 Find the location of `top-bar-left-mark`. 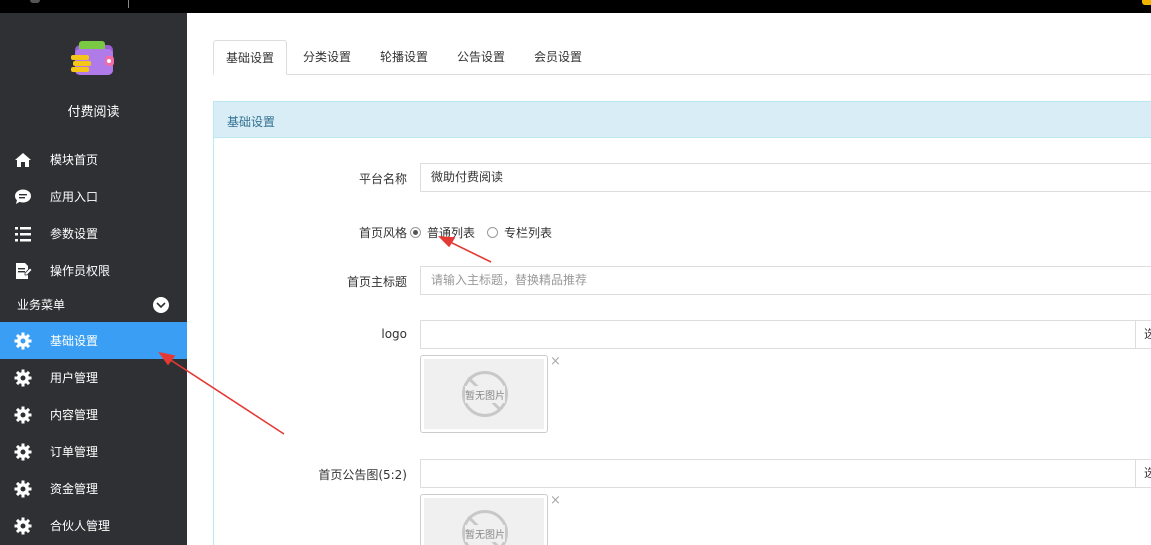

top-bar-left-mark is located at coordinates (35, 1).